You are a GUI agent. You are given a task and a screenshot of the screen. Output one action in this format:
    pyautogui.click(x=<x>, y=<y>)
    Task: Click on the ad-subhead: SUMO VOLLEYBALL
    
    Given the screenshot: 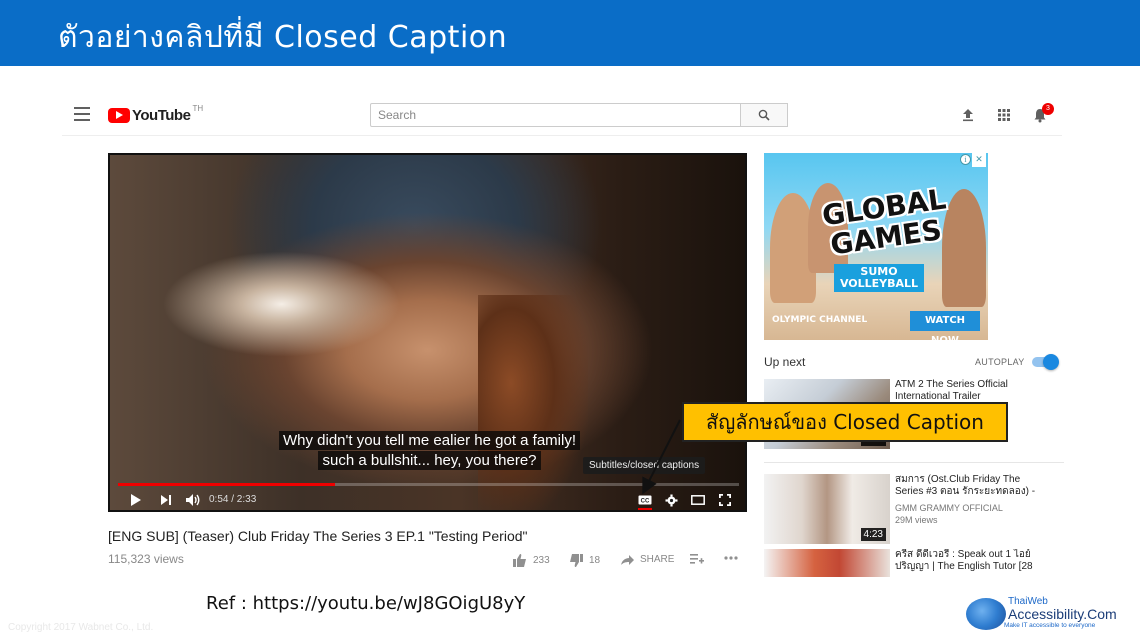 What is the action you would take?
    pyautogui.click(x=879, y=278)
    